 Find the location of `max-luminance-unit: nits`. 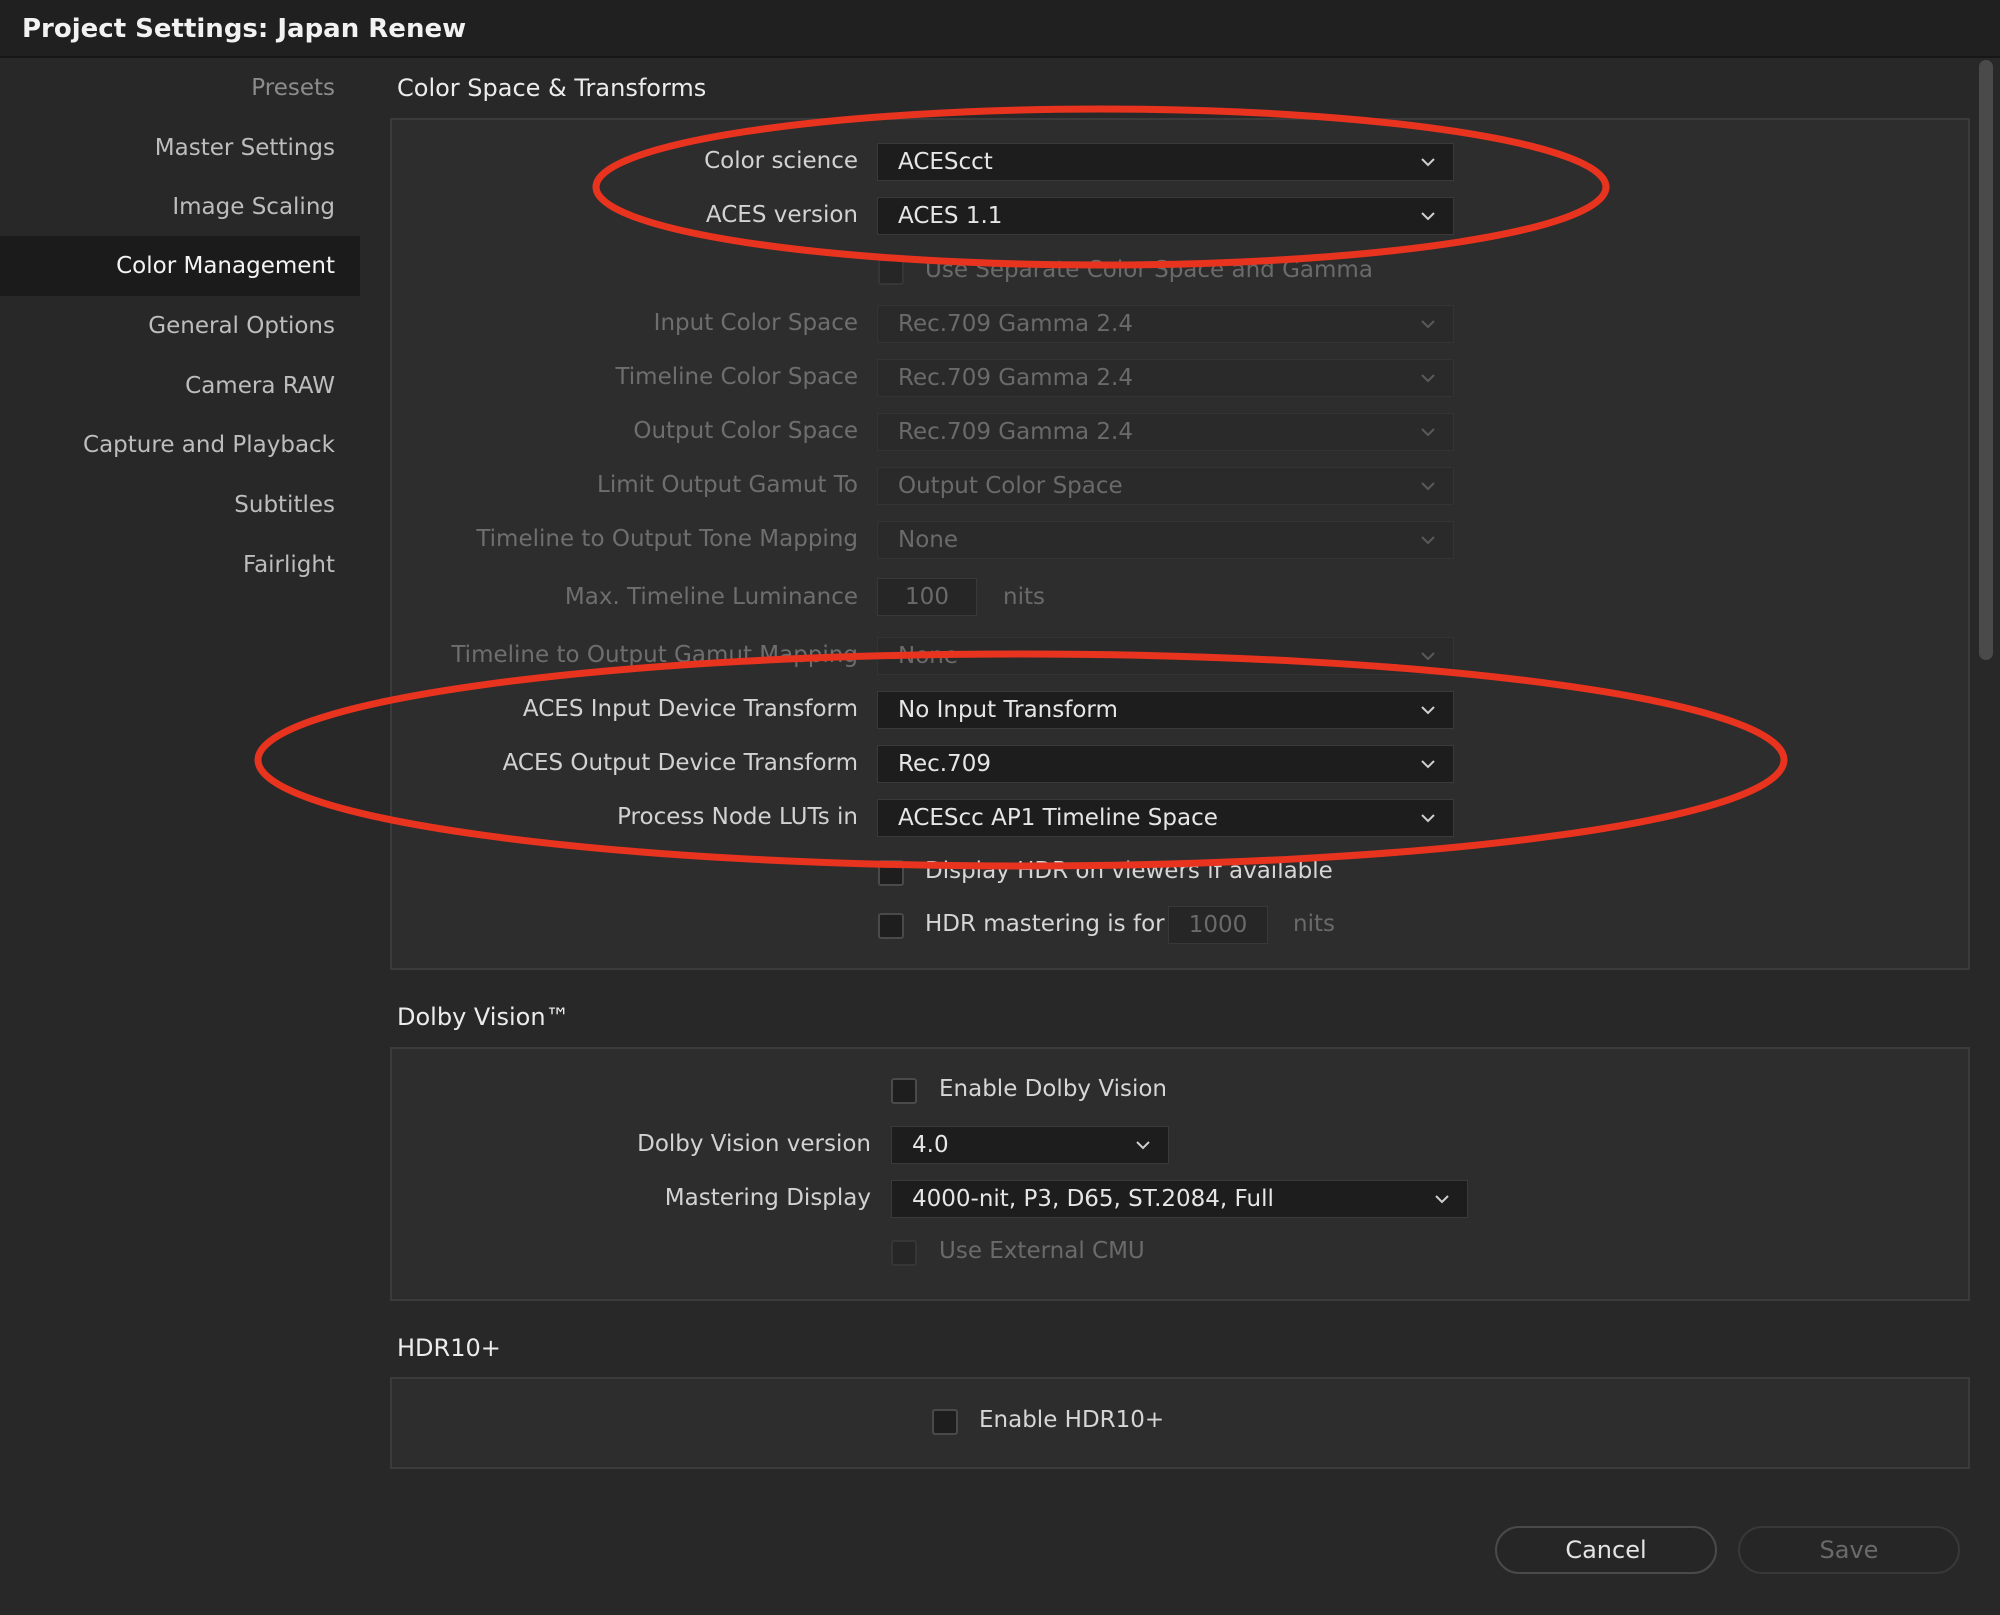

max-luminance-unit: nits is located at coordinates (1024, 597).